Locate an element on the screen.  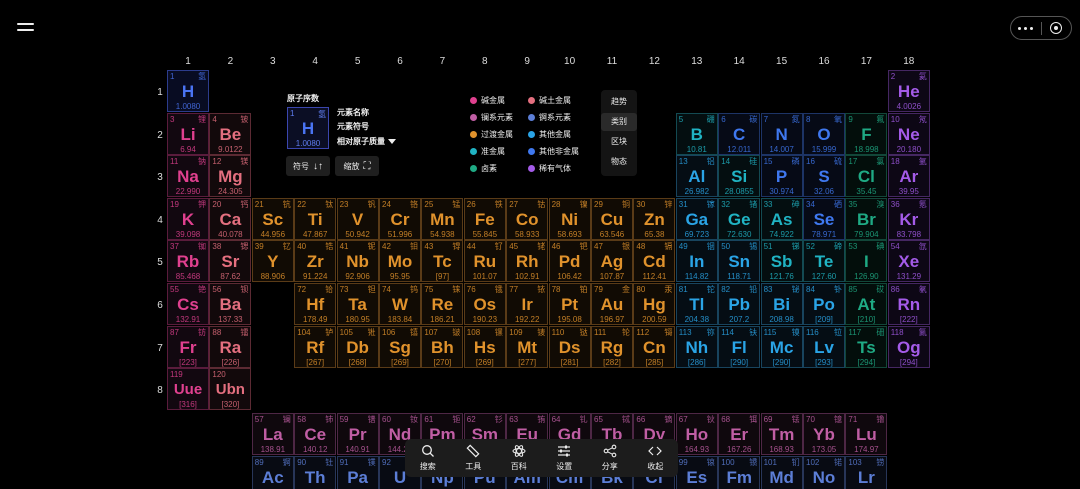
element-cell-be: 4 铍 Be 9.0122 is located at coordinates (230, 133).